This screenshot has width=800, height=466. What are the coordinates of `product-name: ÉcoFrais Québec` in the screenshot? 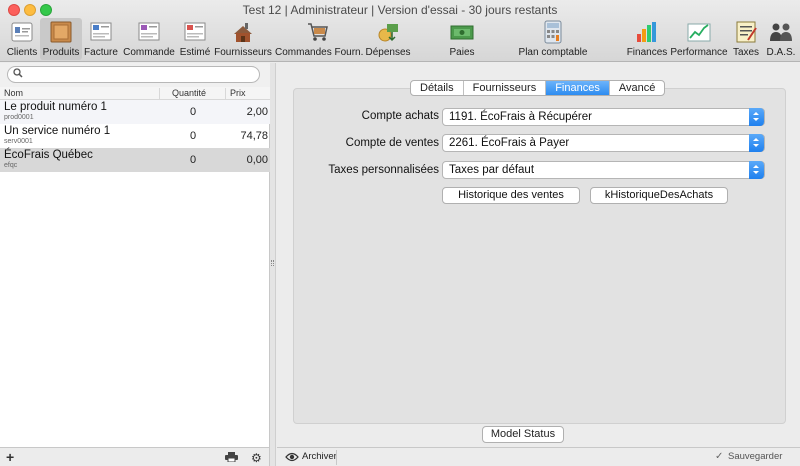 It's located at (48, 155).